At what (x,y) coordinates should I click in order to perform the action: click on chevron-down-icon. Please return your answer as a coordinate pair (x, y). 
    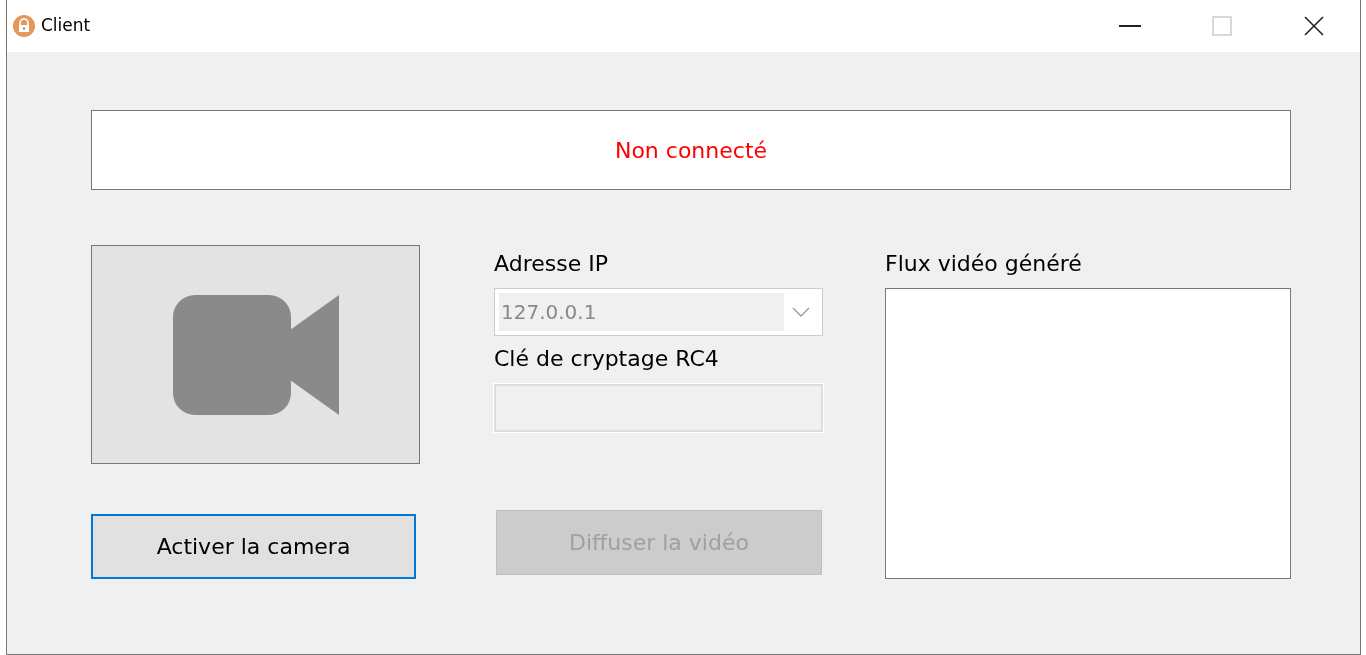
    Looking at the image, I should click on (801, 312).